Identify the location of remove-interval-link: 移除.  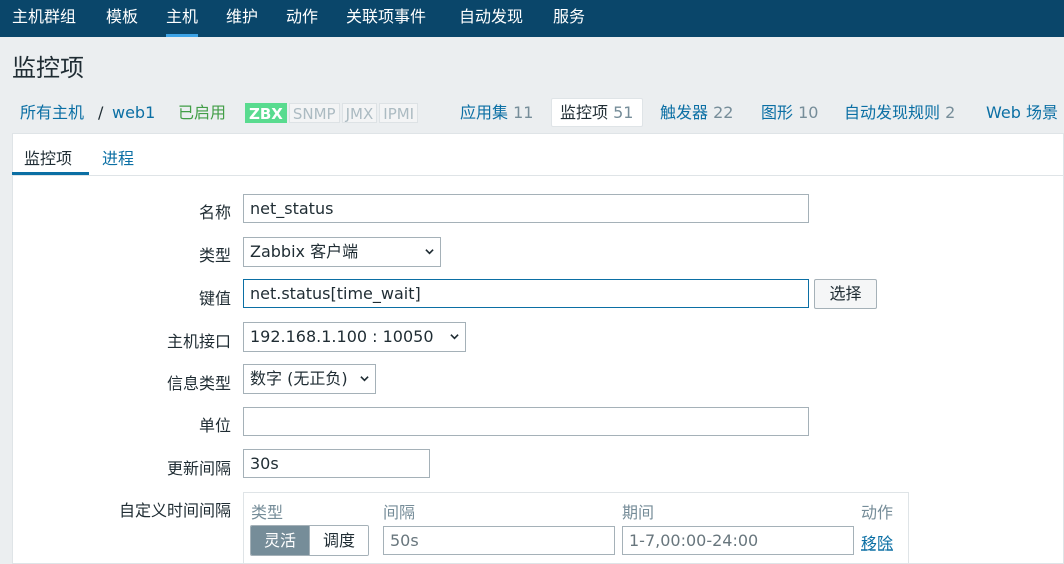
(877, 542).